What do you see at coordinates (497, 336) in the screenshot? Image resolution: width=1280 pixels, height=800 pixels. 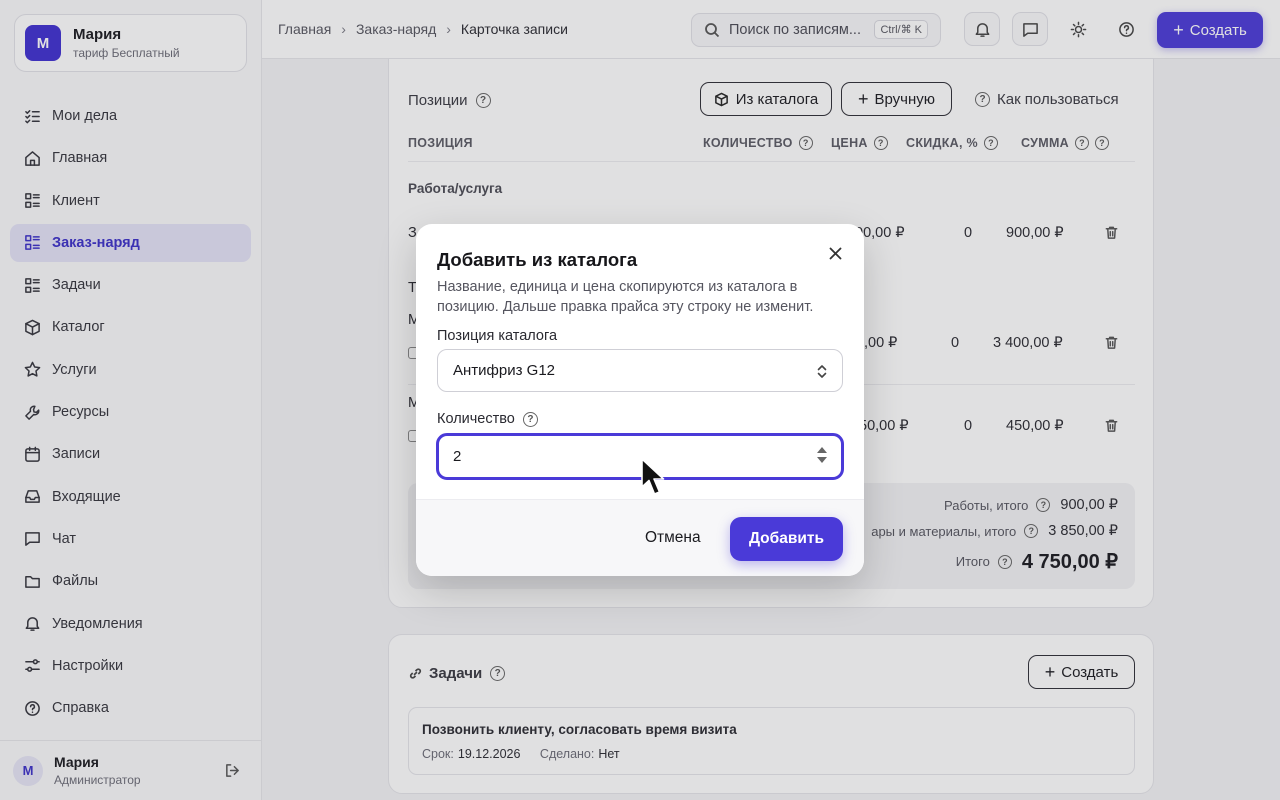 I see `catalog-field-label: Позиция каталога` at bounding box center [497, 336].